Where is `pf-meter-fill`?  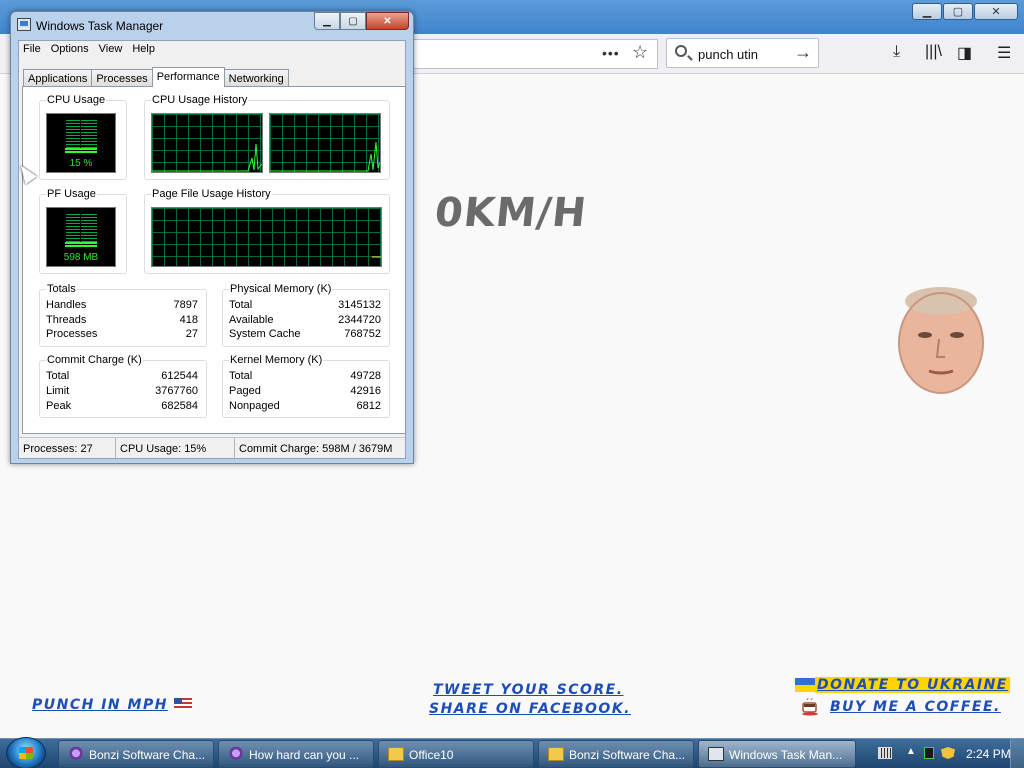
pf-meter-fill is located at coordinates (81, 244).